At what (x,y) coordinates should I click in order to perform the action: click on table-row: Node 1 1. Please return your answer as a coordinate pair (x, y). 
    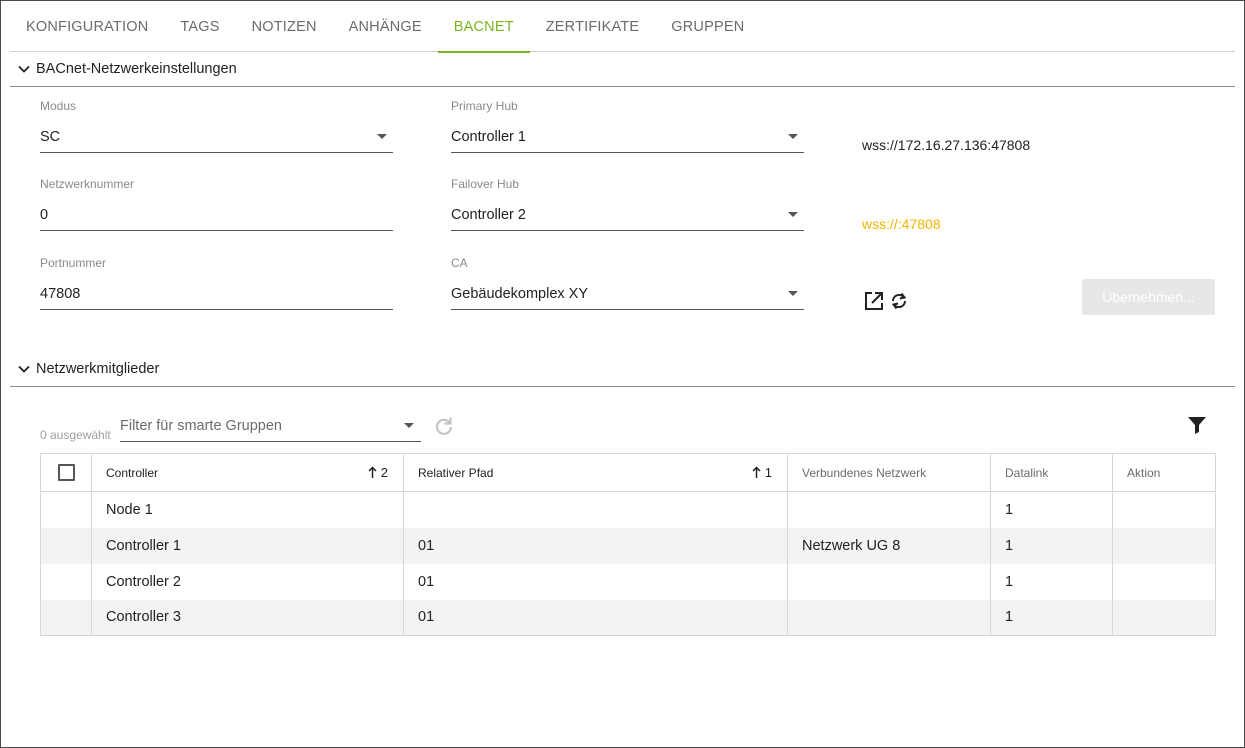
    Looking at the image, I should click on (628, 509).